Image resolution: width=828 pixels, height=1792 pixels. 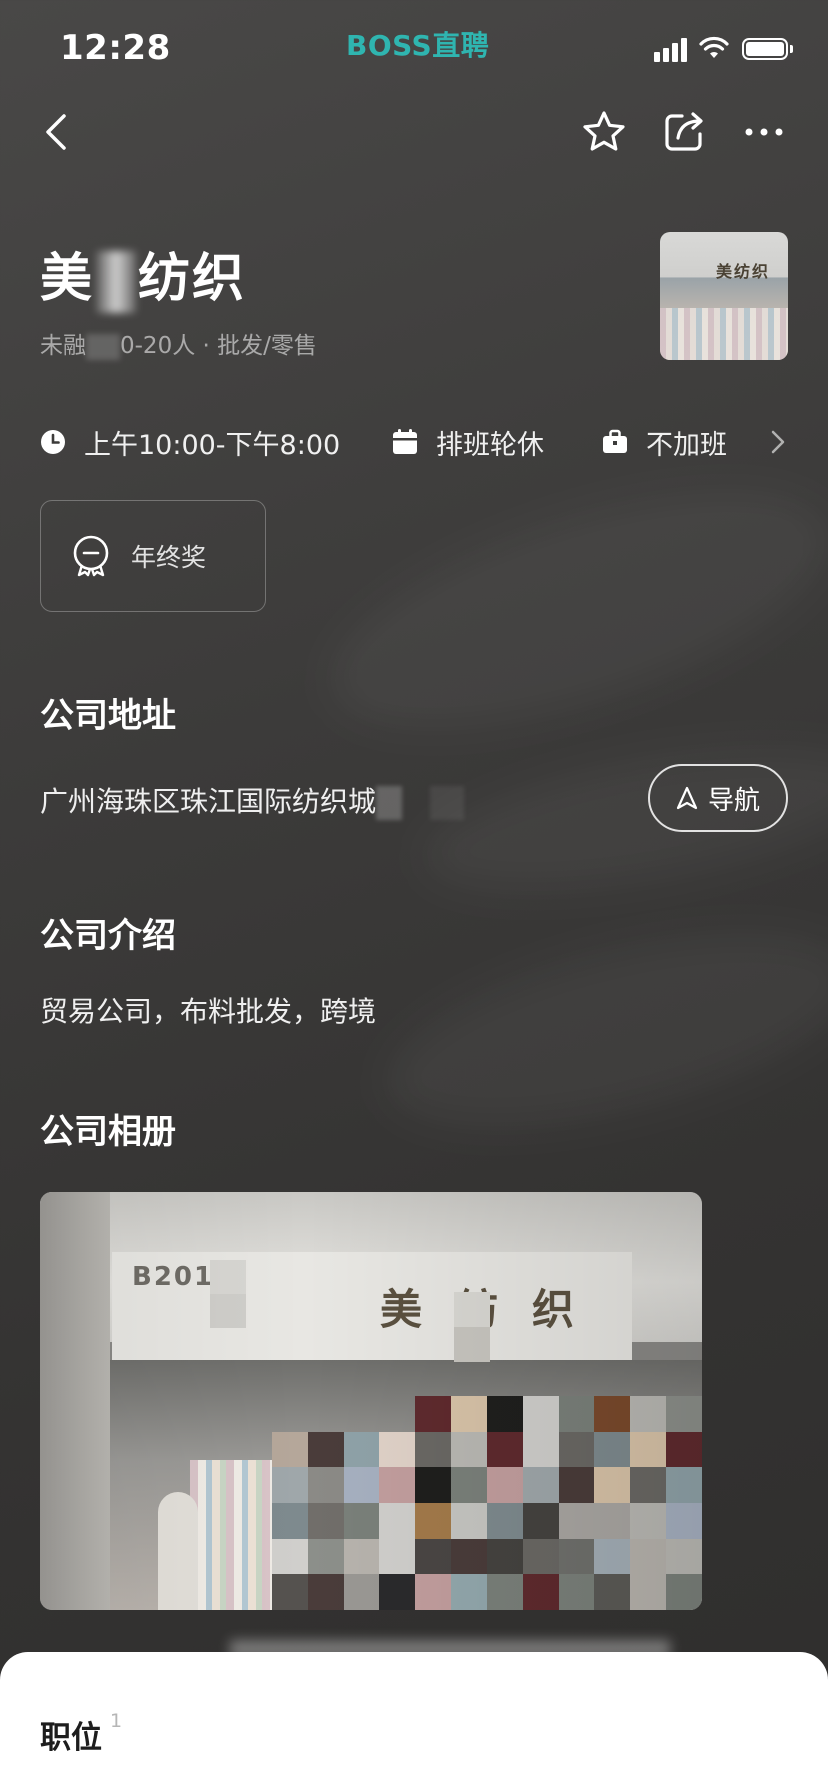 What do you see at coordinates (743, 271) in the screenshot?
I see `logo-sign-text: 美纺织` at bounding box center [743, 271].